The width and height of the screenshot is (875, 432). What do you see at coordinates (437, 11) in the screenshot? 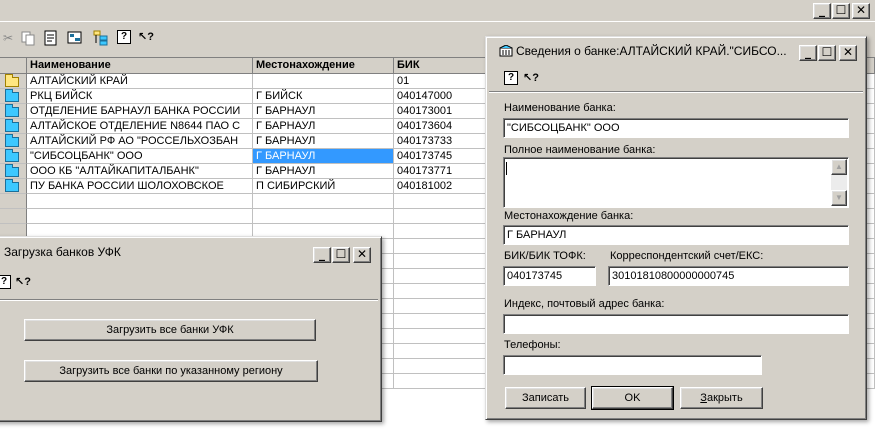
I see `main-window-titlebar: _ ☐ ✕` at bounding box center [437, 11].